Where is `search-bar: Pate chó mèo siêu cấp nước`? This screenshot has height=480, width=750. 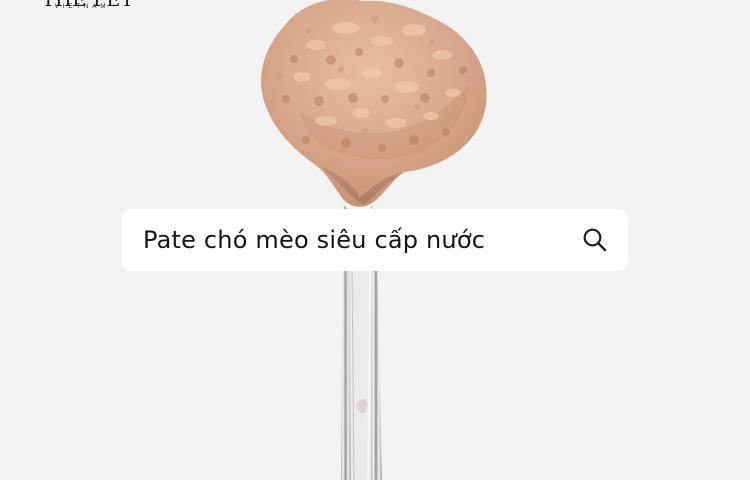
search-bar: Pate chó mèo siêu cấp nước is located at coordinates (375, 240).